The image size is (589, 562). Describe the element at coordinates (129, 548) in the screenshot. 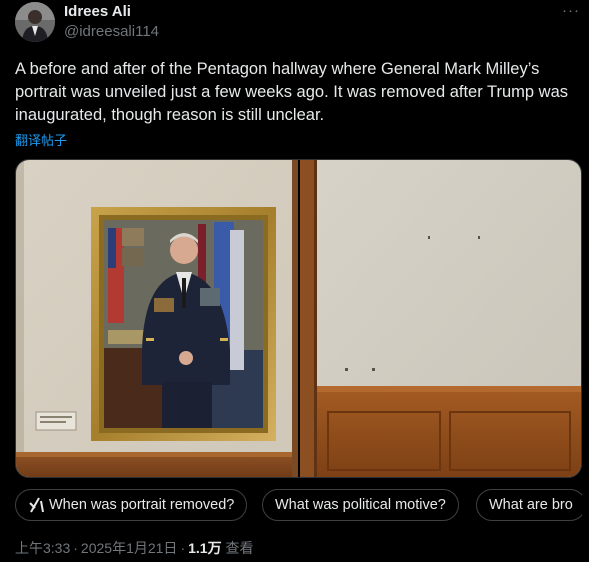

I see `post-date: 2025年1月21日` at that location.